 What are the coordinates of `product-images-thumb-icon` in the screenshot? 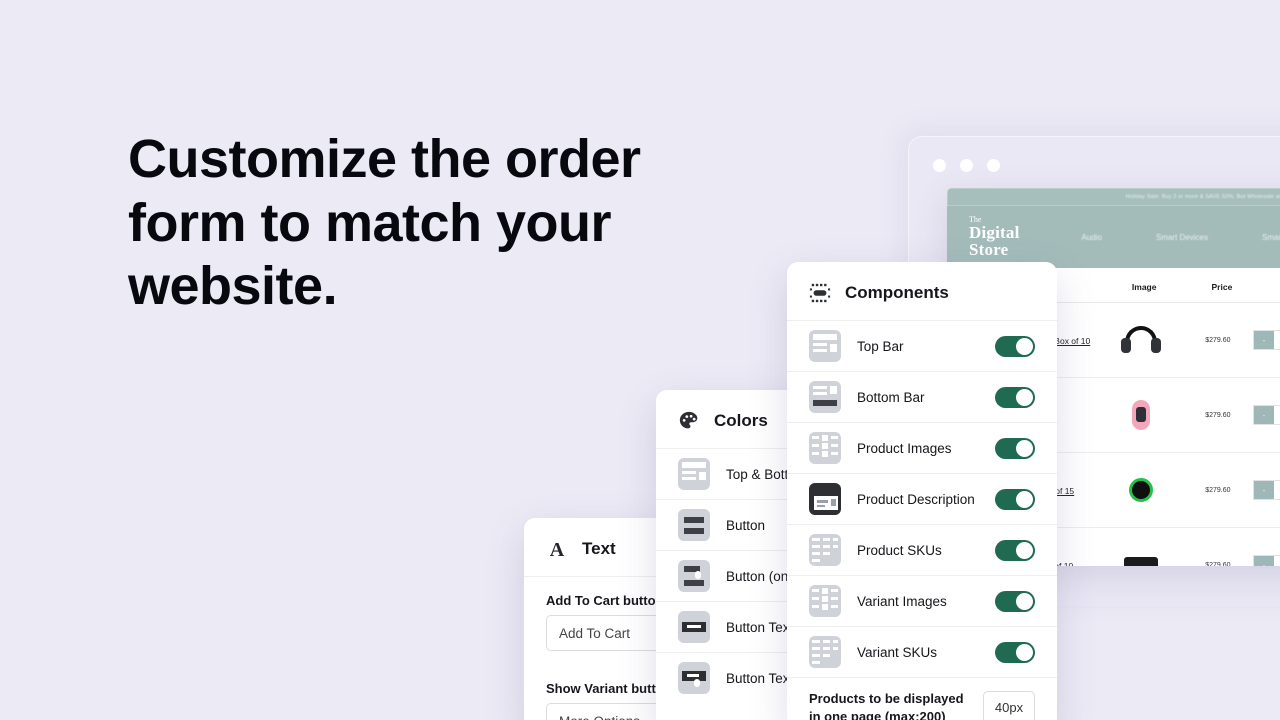 It's located at (825, 448).